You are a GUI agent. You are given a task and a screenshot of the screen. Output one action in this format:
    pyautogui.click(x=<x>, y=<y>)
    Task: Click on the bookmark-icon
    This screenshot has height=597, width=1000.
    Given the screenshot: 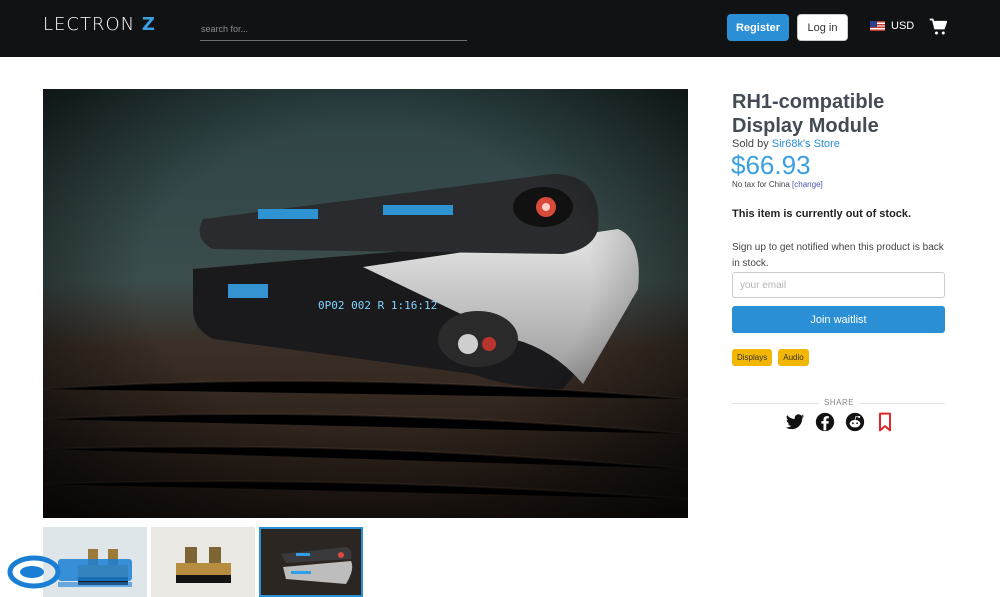 What is the action you would take?
    pyautogui.click(x=885, y=422)
    